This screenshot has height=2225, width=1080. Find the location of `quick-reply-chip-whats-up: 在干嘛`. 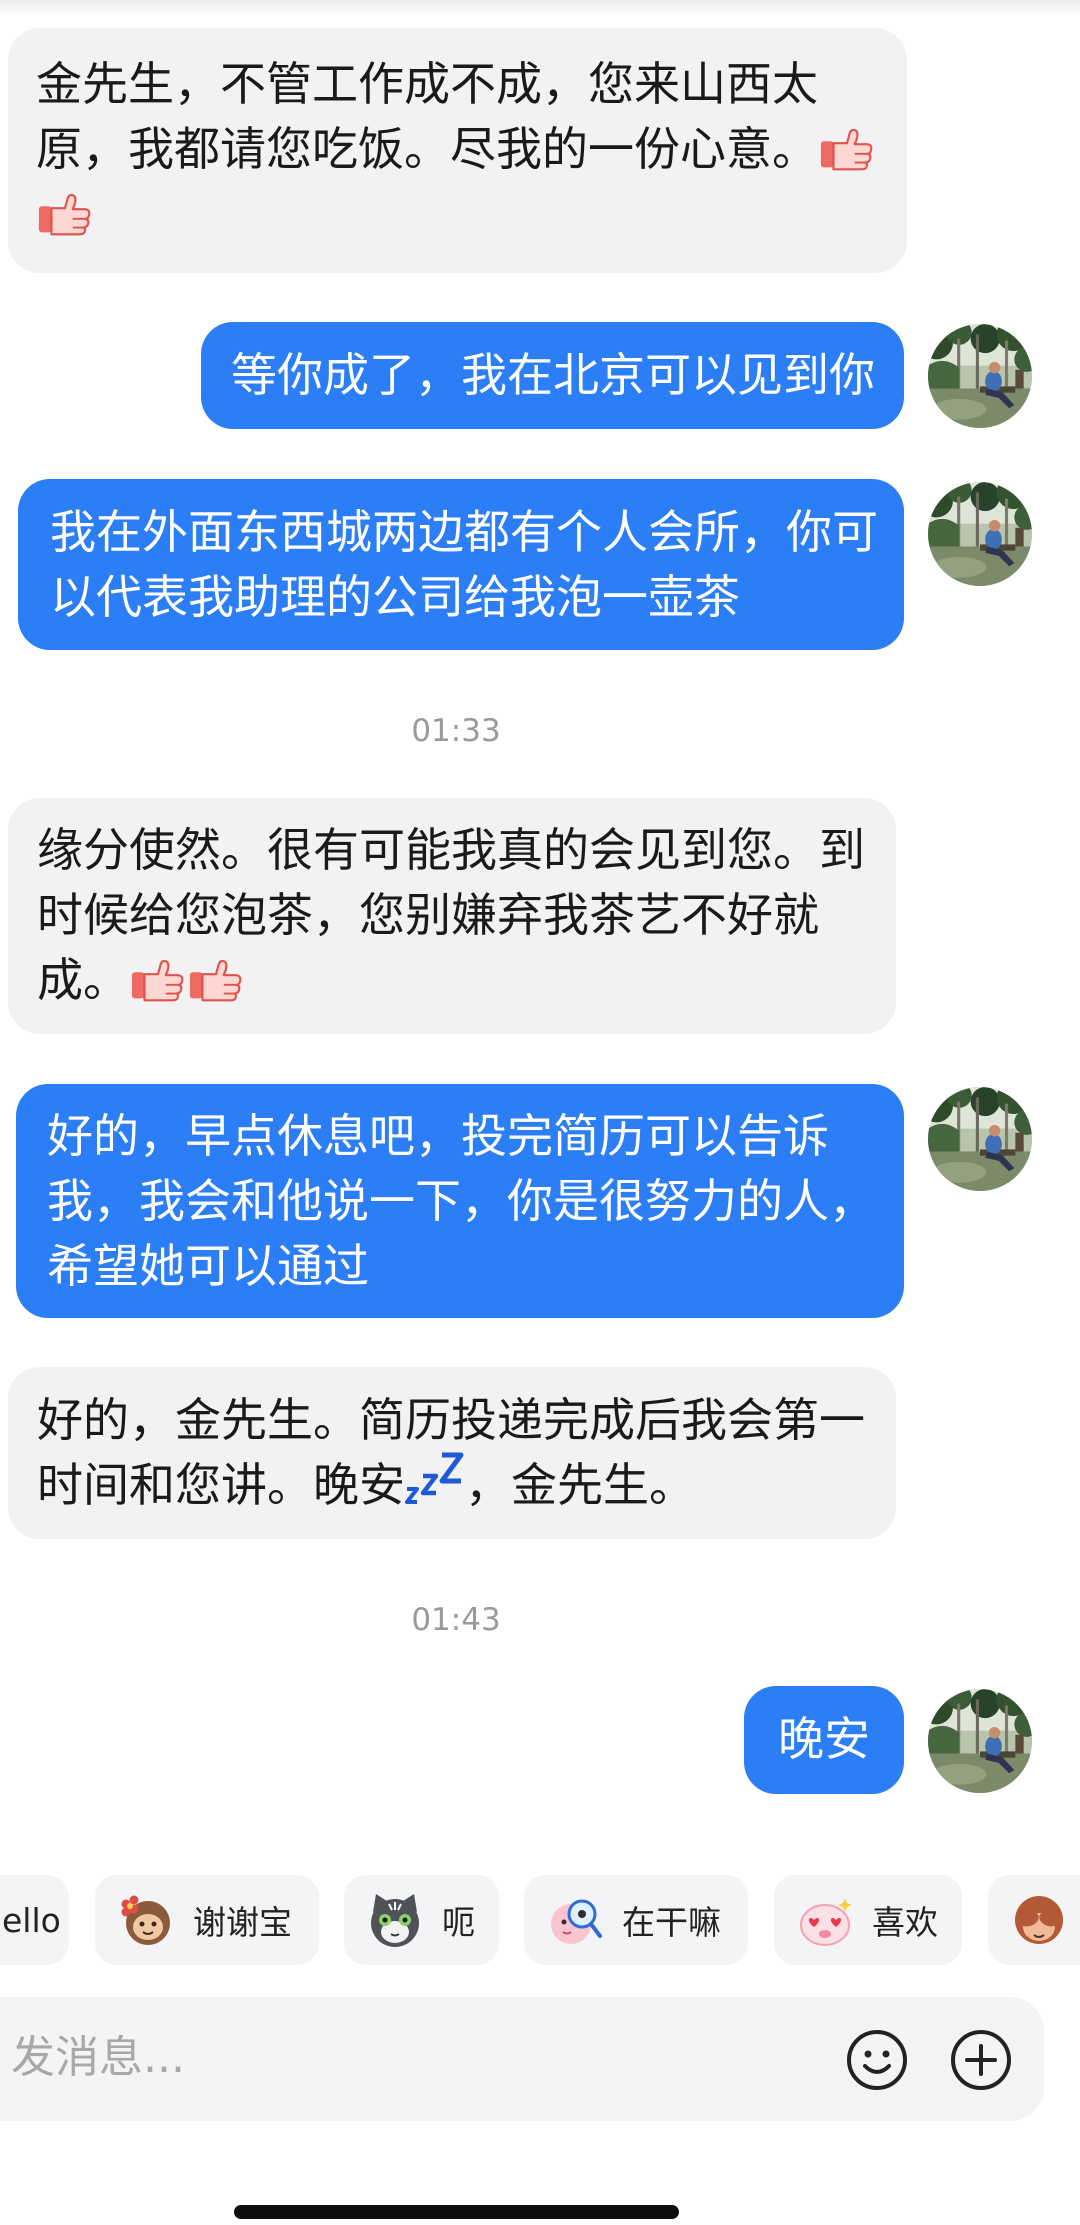

quick-reply-chip-whats-up: 在干嘛 is located at coordinates (636, 1920).